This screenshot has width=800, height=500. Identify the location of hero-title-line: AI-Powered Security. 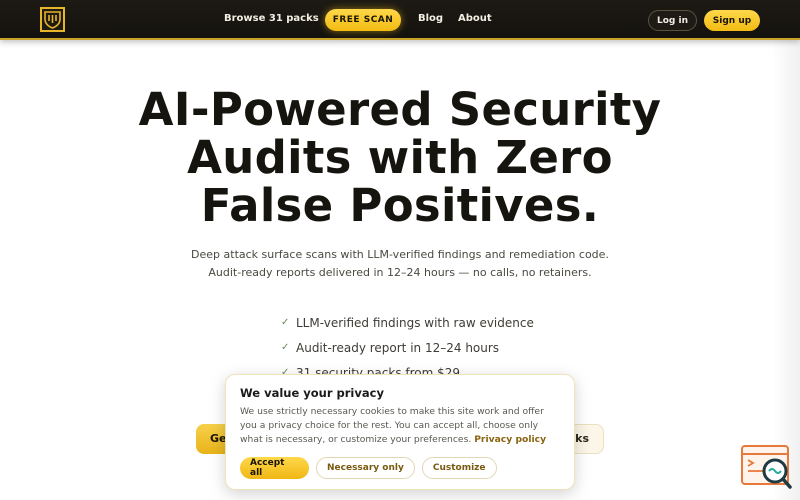
(400, 109).